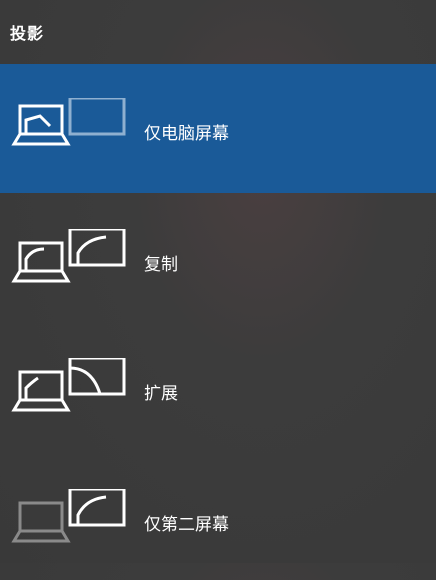 The width and height of the screenshot is (436, 580). Describe the element at coordinates (186, 525) in the screenshot. I see `option-label: 仅第二屏幕` at that location.